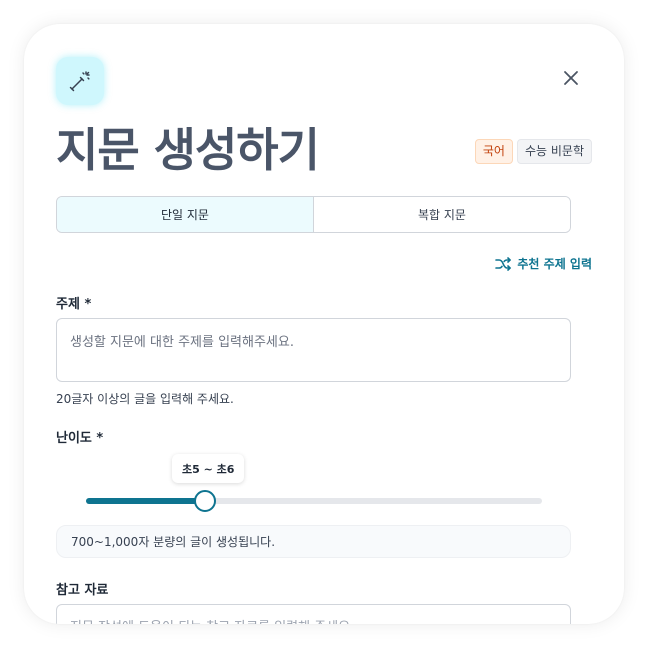 This screenshot has width=648, height=647. I want to click on reference-input: 지문 작성에 도움이 되는 참고 자료를 입력해 주세요., so click(313, 614).